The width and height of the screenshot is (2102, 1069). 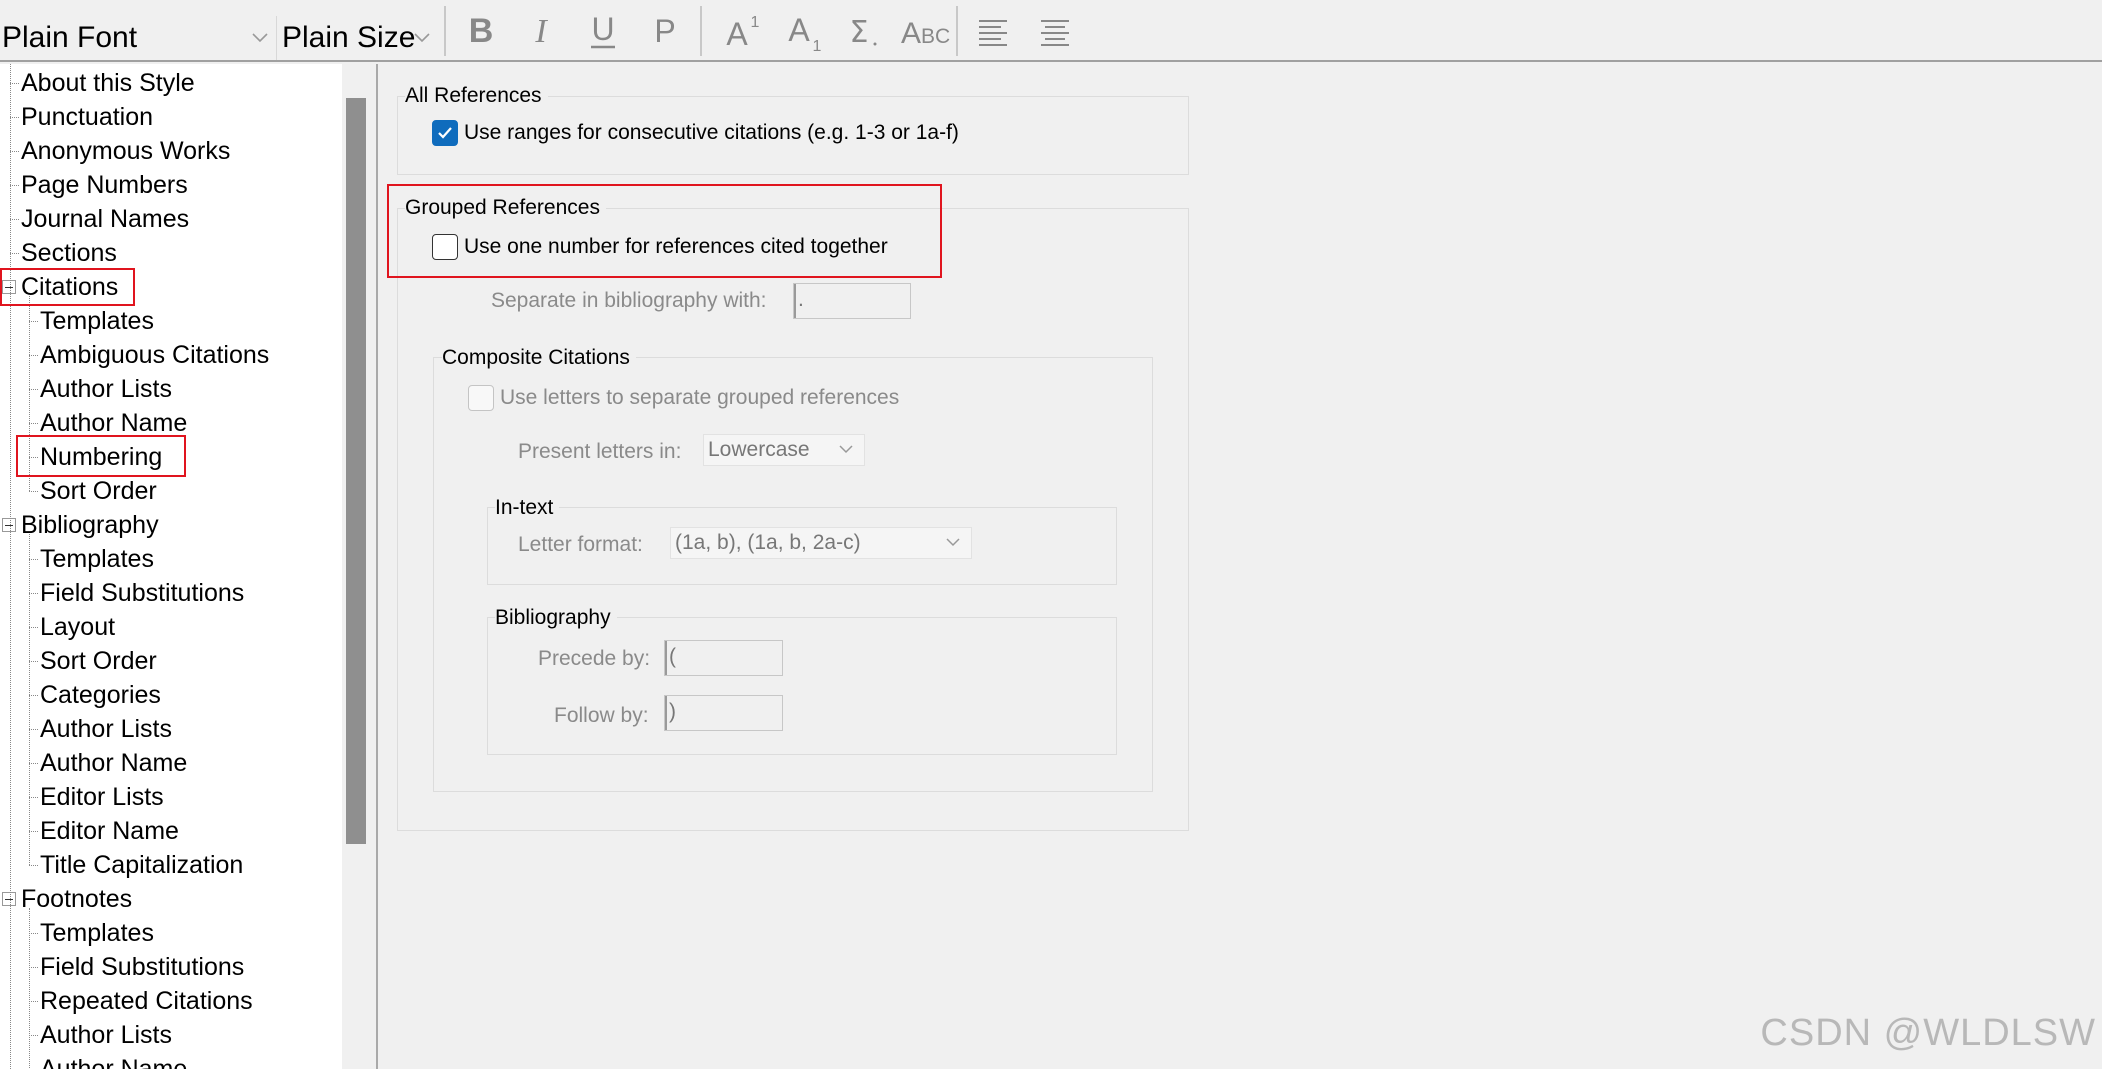 I want to click on tree-item-label: Ambiguous Citations, so click(x=155, y=355).